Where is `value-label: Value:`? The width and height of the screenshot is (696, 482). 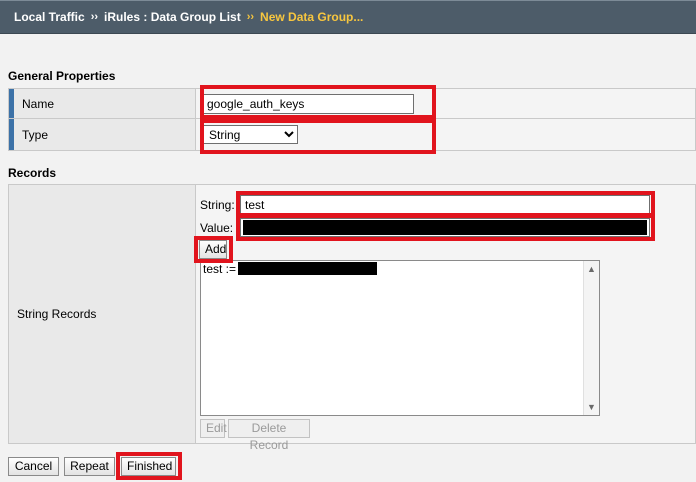 value-label: Value: is located at coordinates (217, 228).